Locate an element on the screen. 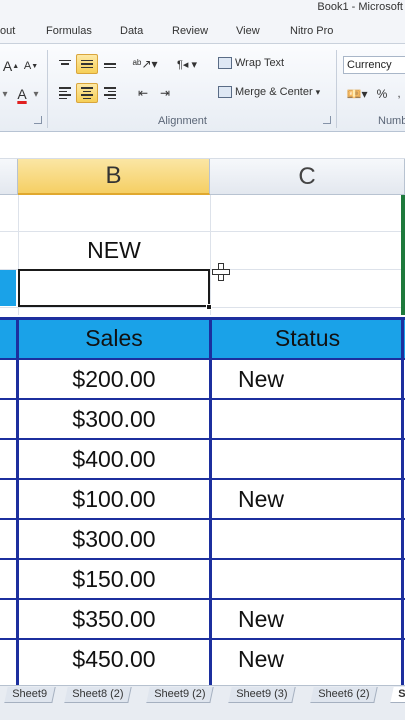 This screenshot has height=720, width=405. percent-style-button: % is located at coordinates (382, 94).